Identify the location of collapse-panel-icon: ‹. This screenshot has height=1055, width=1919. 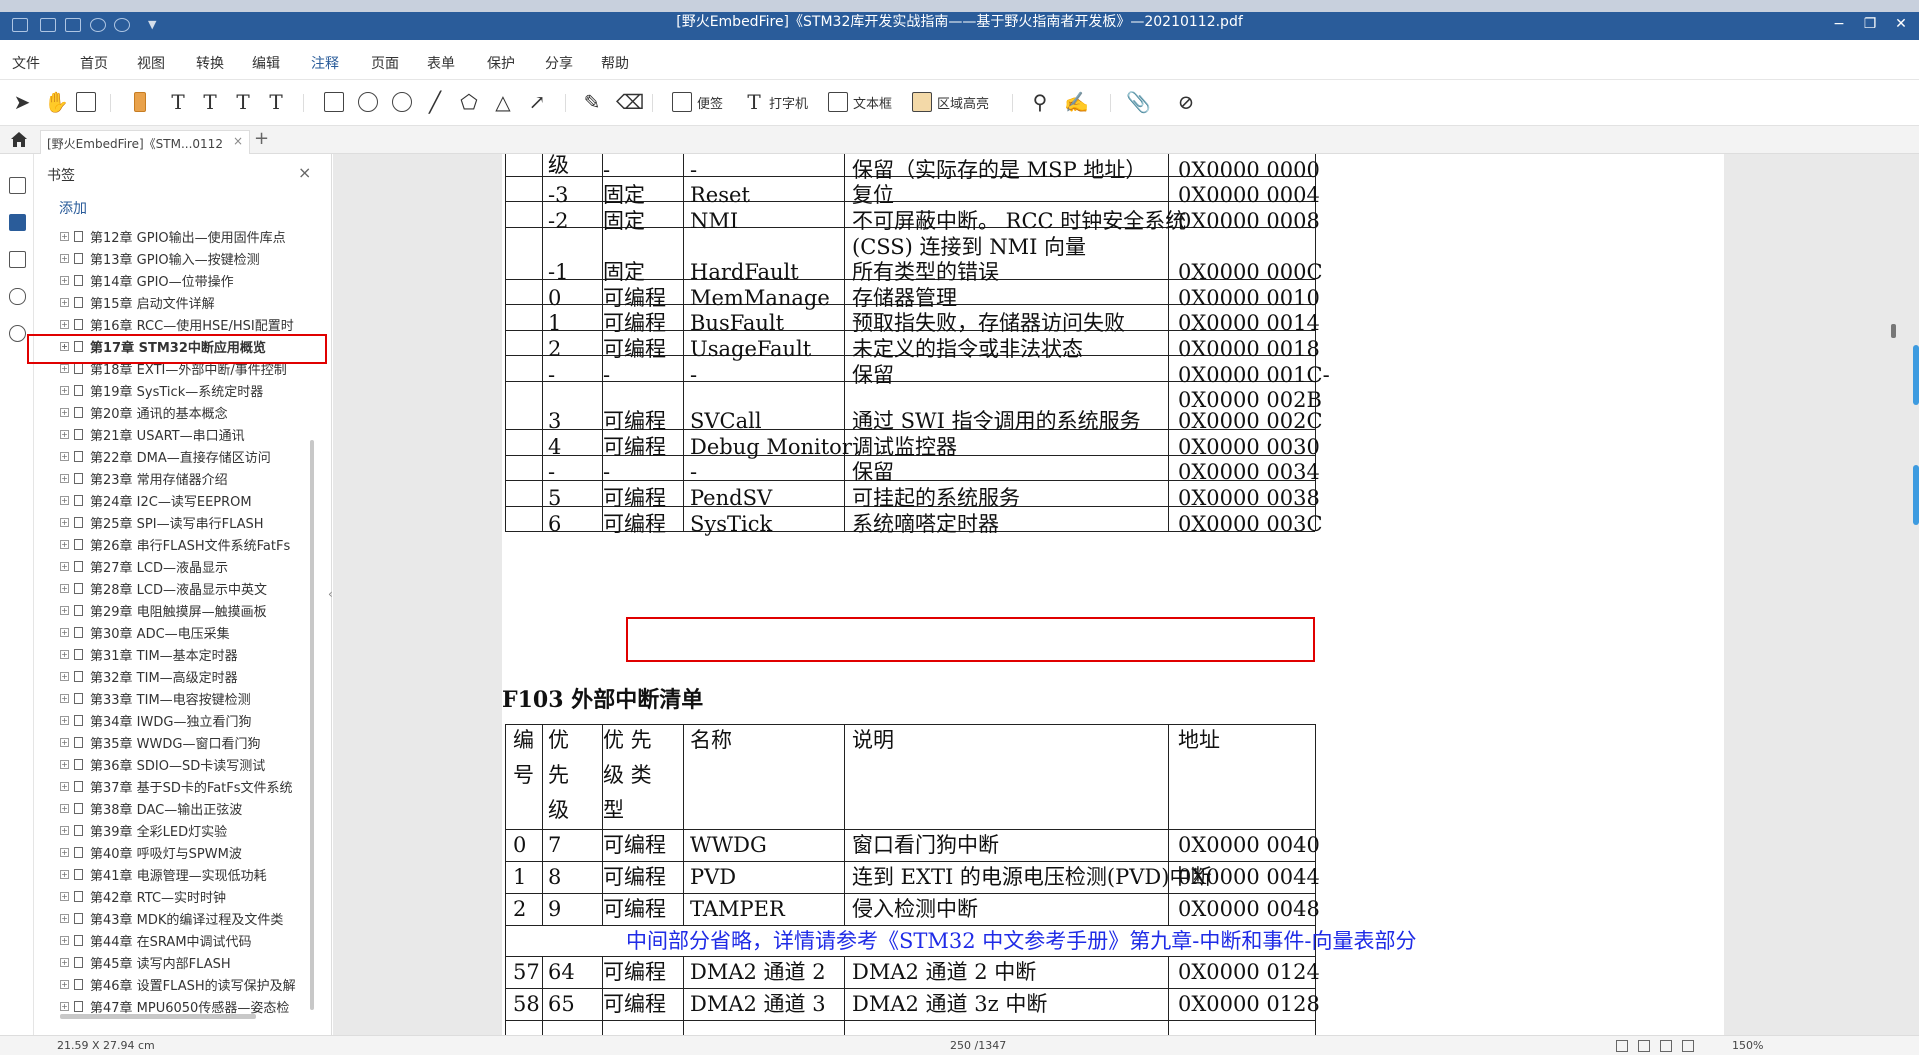
(330, 594).